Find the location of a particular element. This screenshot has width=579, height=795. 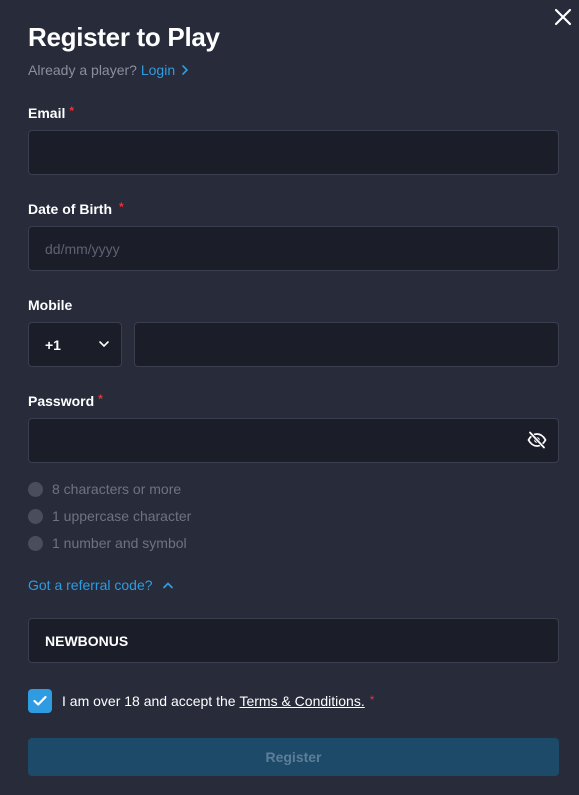

password-label-text: Password is located at coordinates (61, 401).